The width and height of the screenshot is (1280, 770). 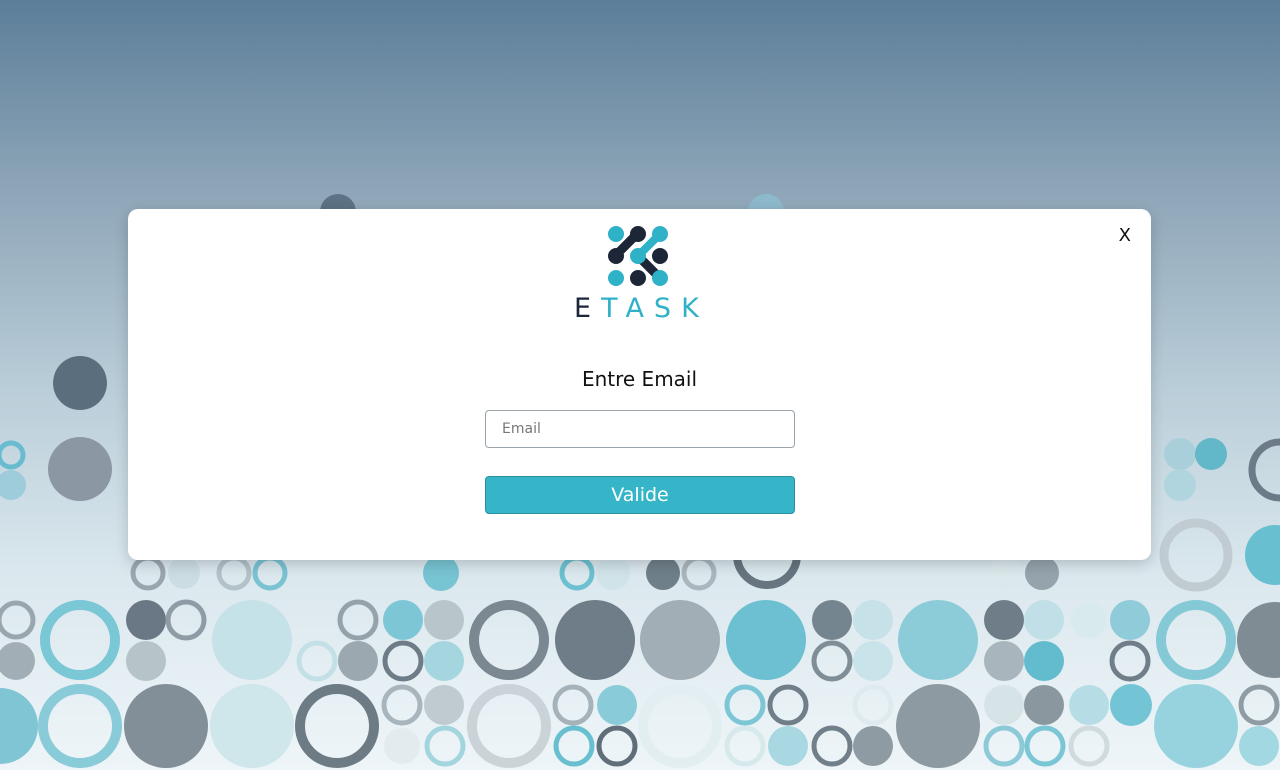 I want to click on close-button: X, so click(x=1125, y=235).